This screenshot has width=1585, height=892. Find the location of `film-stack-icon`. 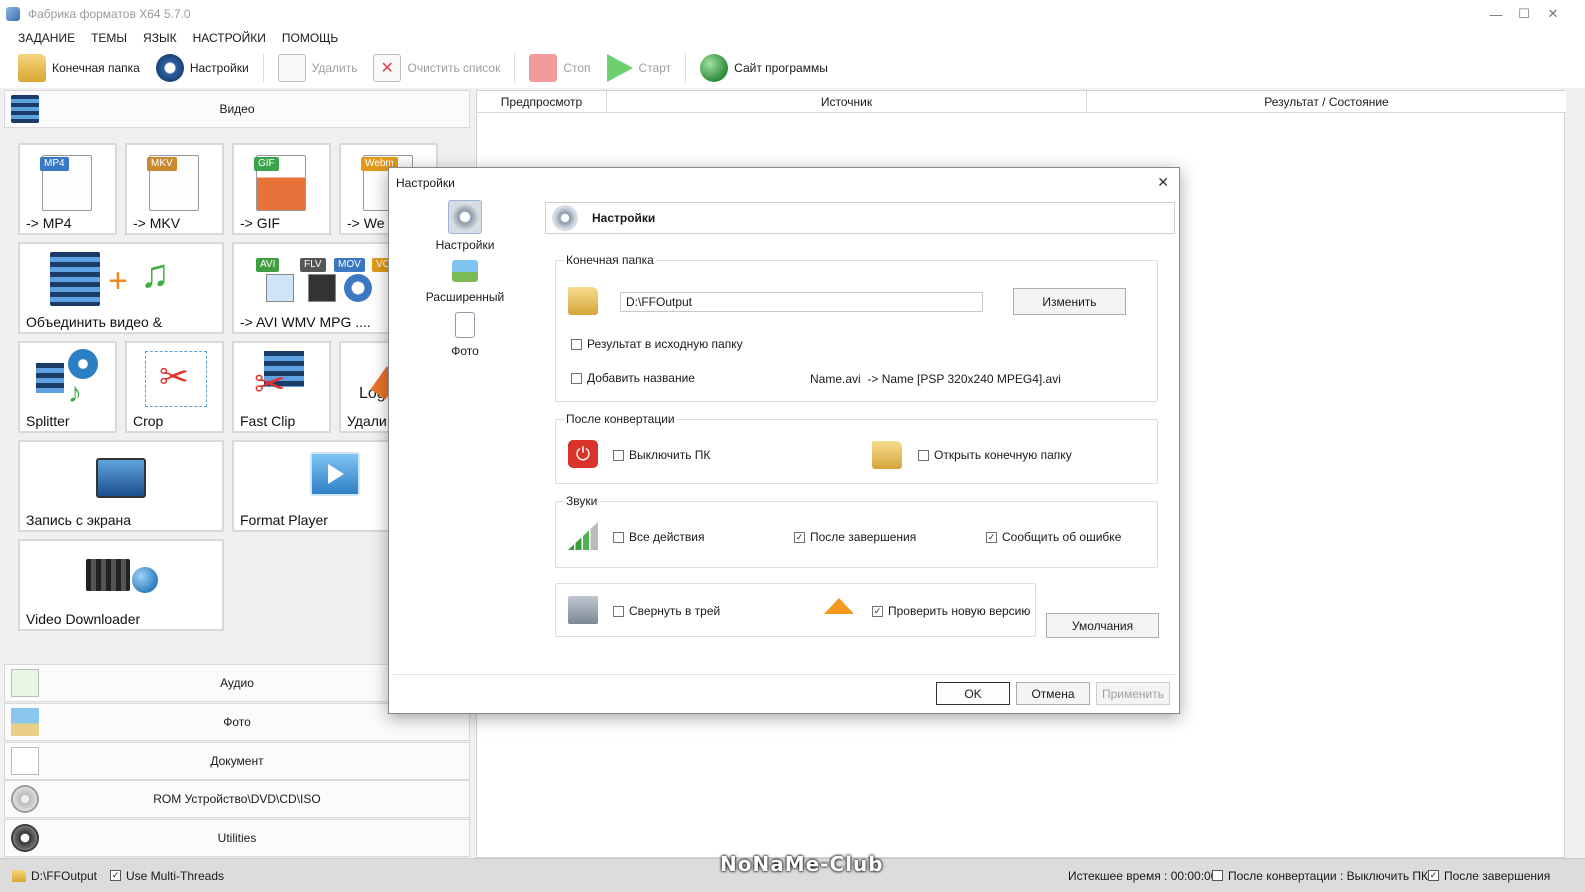

film-stack-icon is located at coordinates (75, 279).